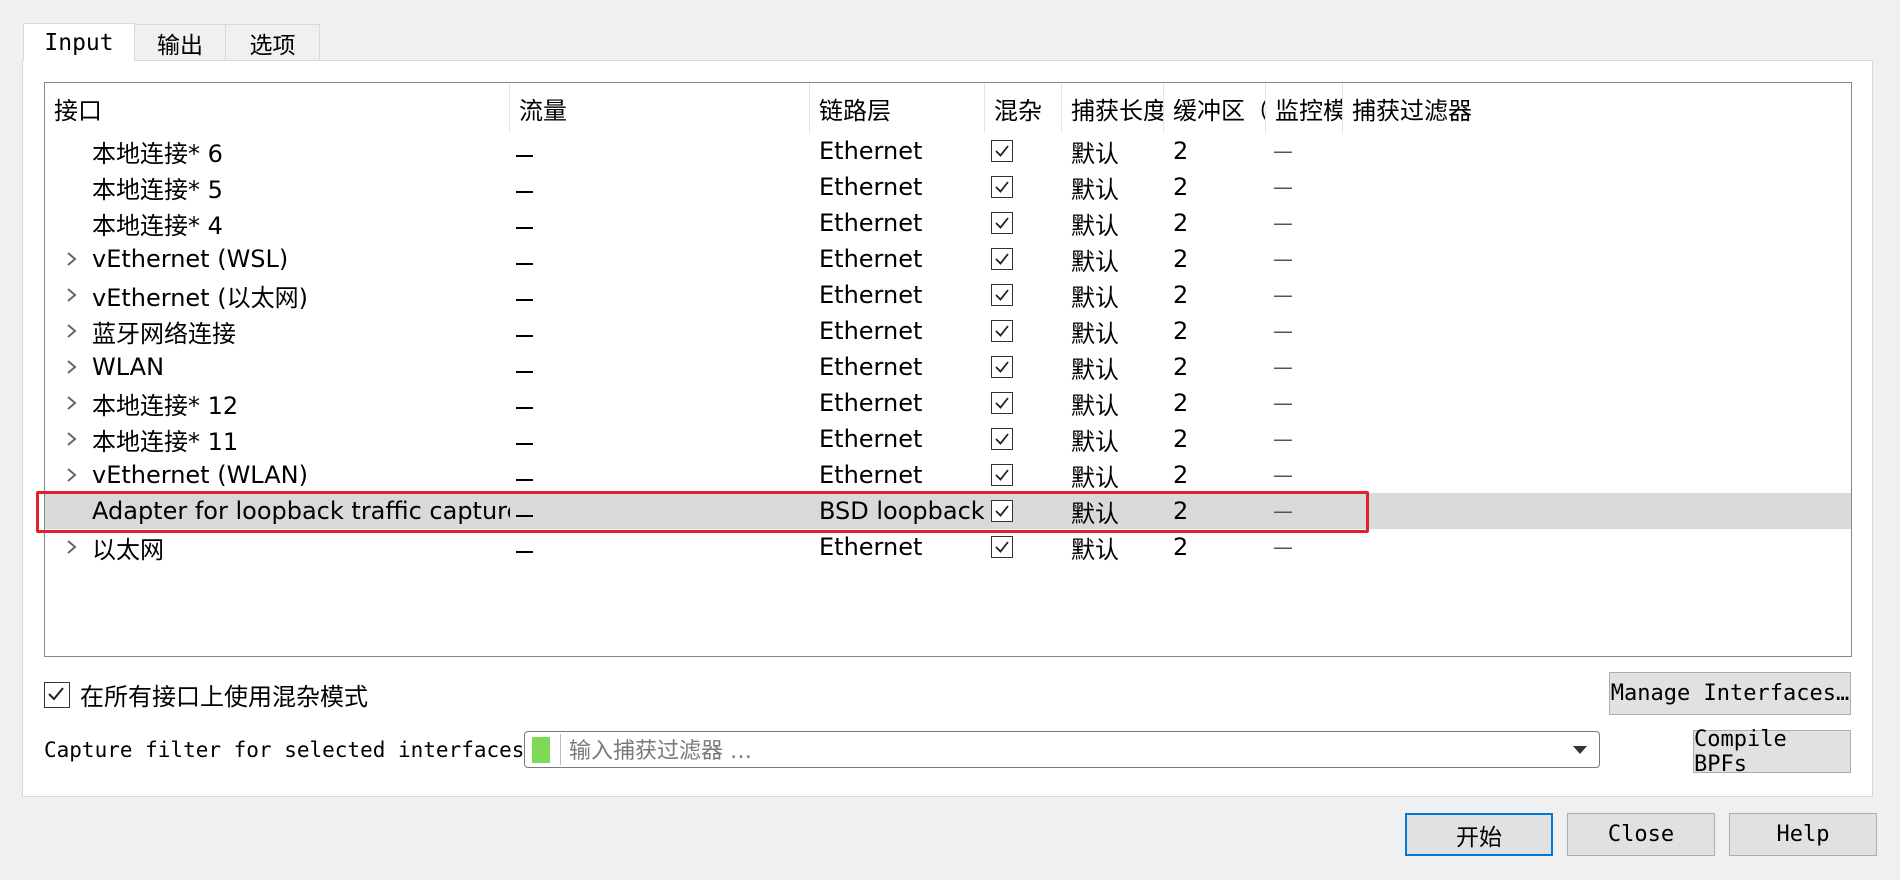 The image size is (1900, 880). I want to click on column-header-capture-filter: 捕获过滤器, so click(1597, 108).